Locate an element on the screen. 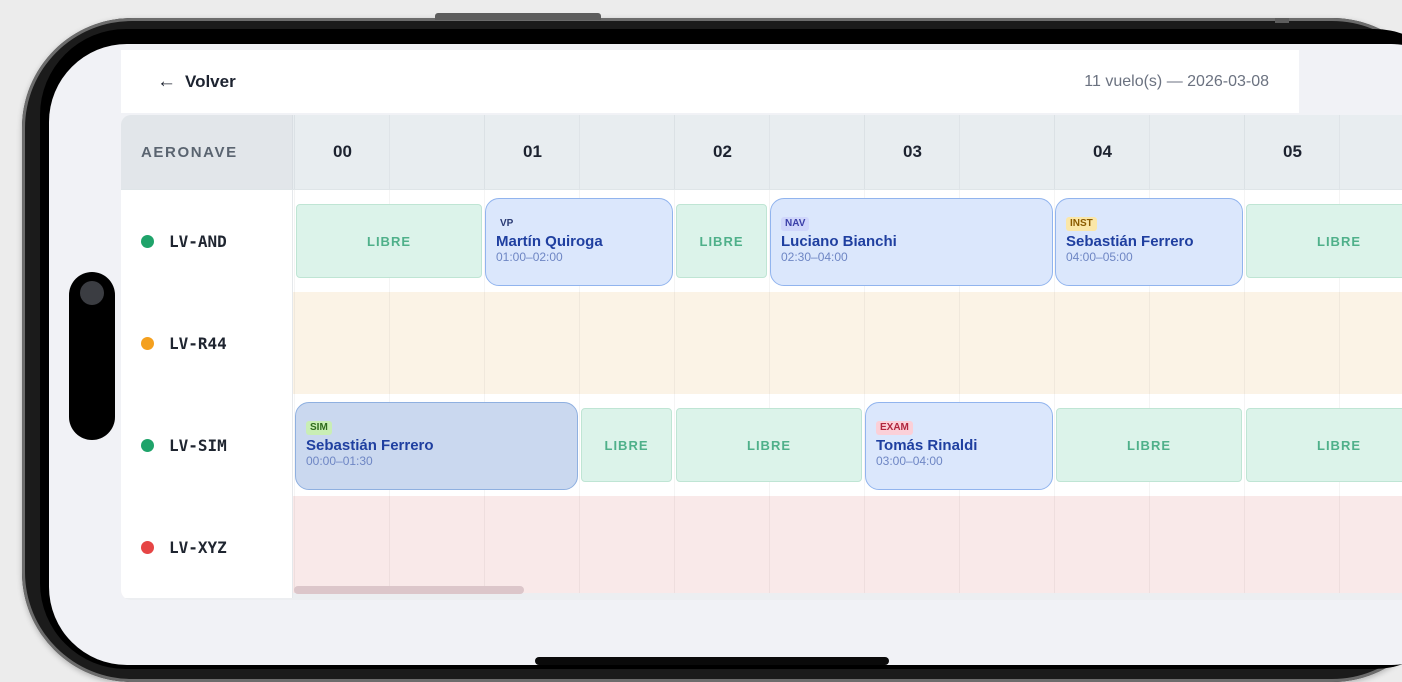 The image size is (1402, 682). flight-block: INST Sebastián Ferrero 04:00–05:00 is located at coordinates (1149, 242).